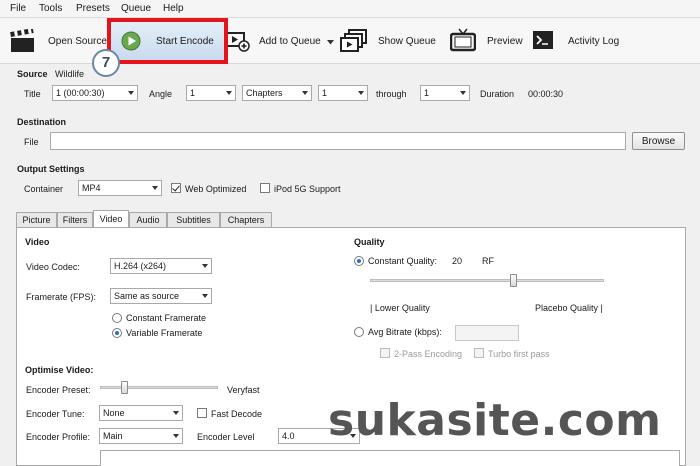 The image size is (700, 466). I want to click on video-codec-label: Video Codec:, so click(53, 267).